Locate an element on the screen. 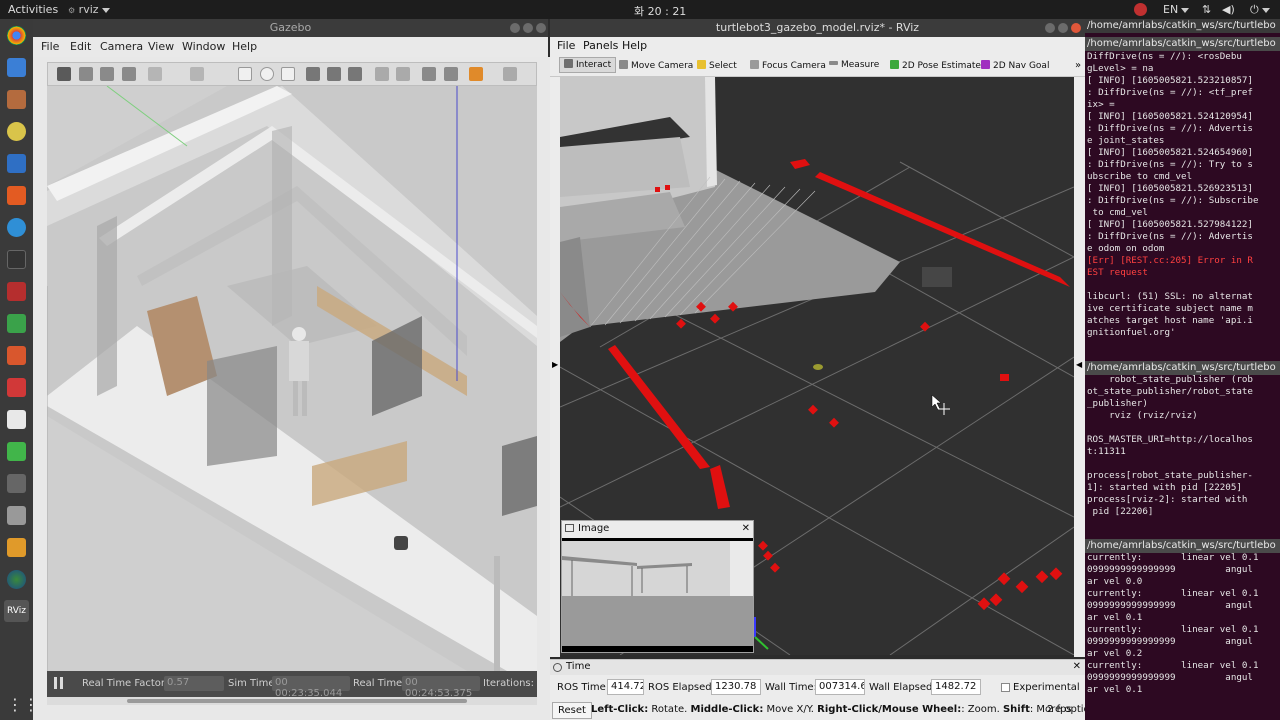 This screenshot has width=1280, height=720. copy-icon is located at coordinates (382, 74).